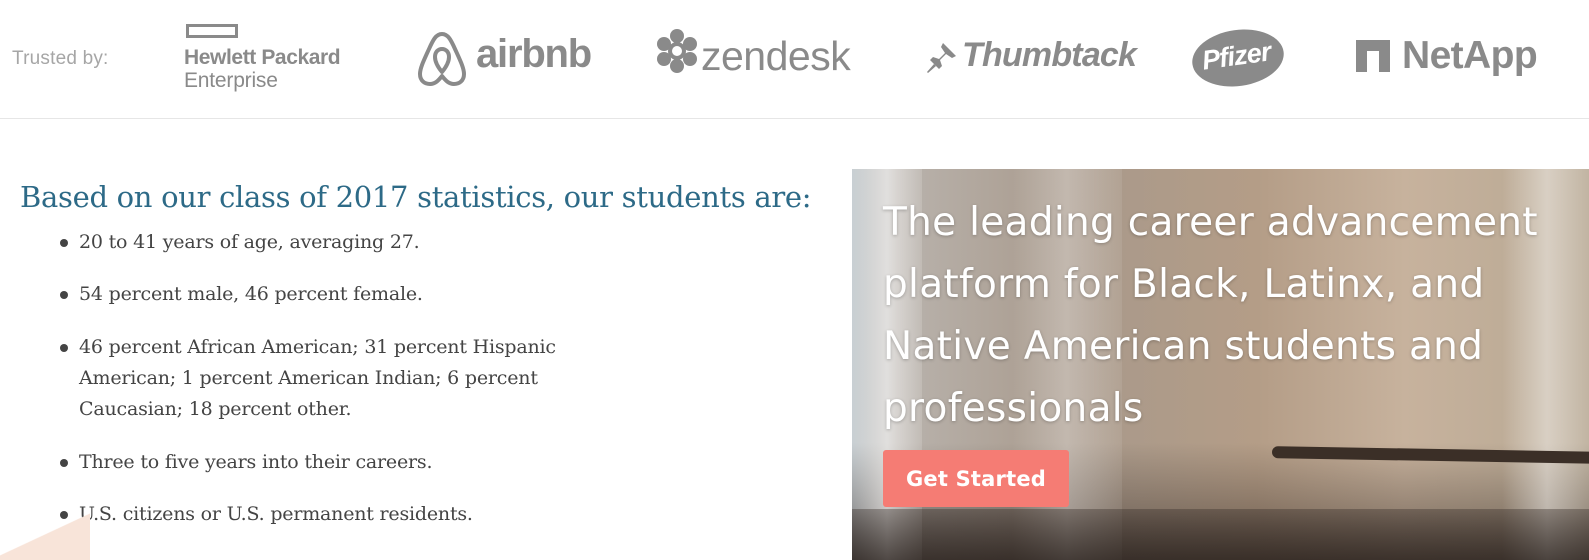 The height and width of the screenshot is (560, 1589). What do you see at coordinates (60, 58) in the screenshot?
I see `trusted-by-label: Trusted by:` at bounding box center [60, 58].